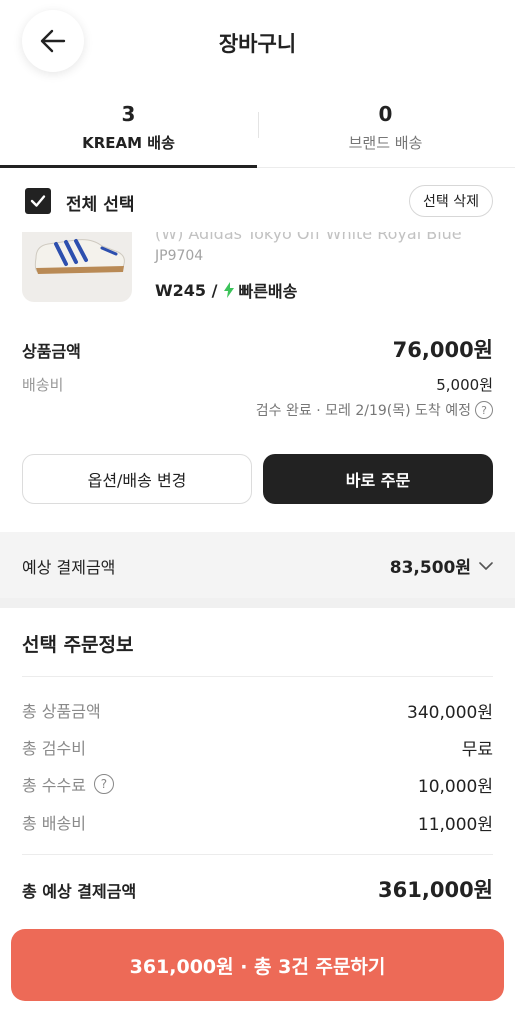  I want to click on order-info-row: 총 상품금액 340,000원, so click(257, 711).